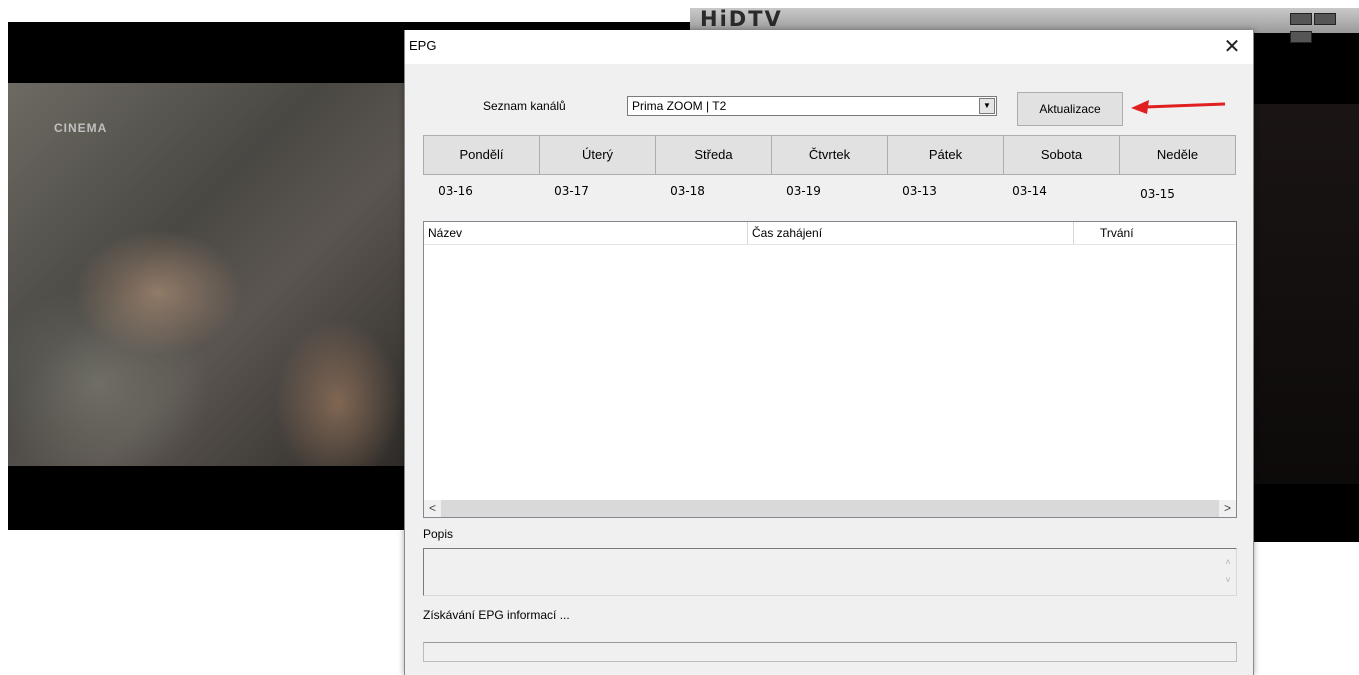 The image size is (1359, 675). Describe the element at coordinates (1029, 191) in the screenshot. I see `day-date: 03-14` at that location.